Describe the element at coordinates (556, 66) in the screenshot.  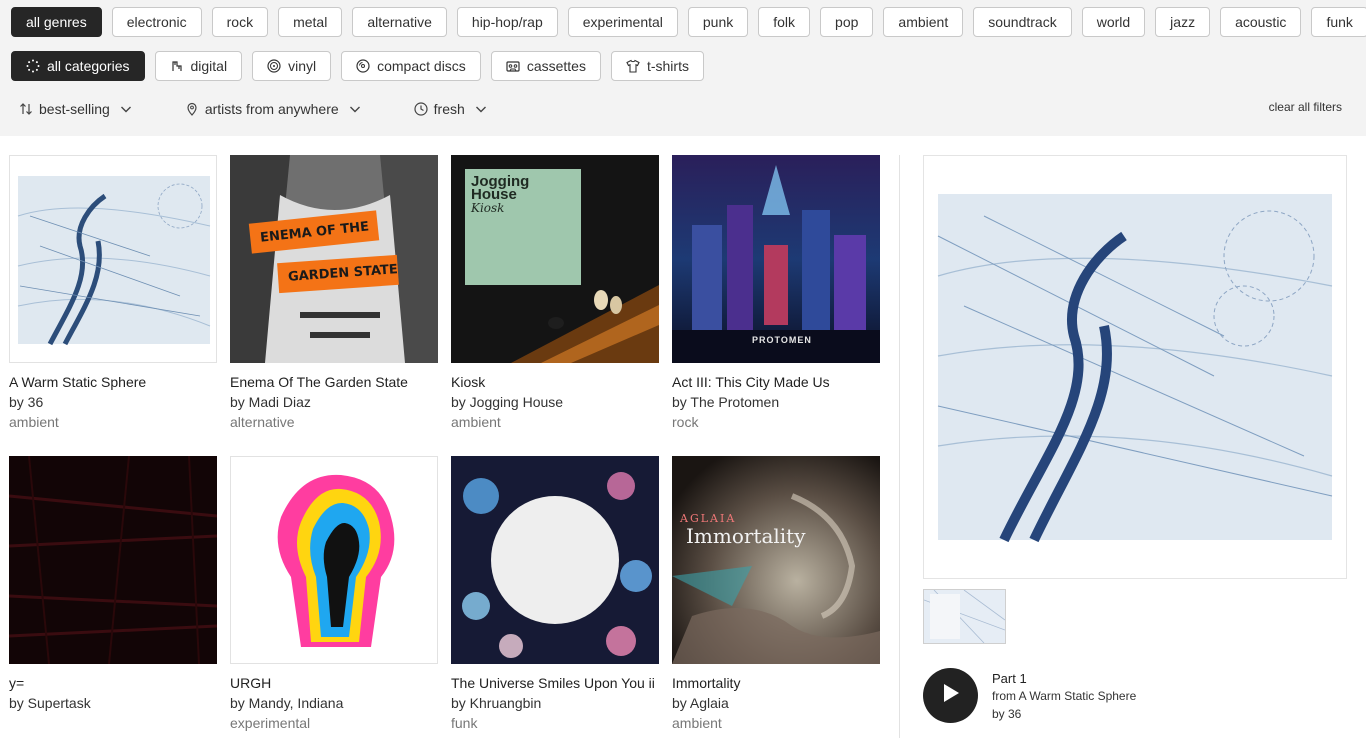
I see `category-label: cassettes` at that location.